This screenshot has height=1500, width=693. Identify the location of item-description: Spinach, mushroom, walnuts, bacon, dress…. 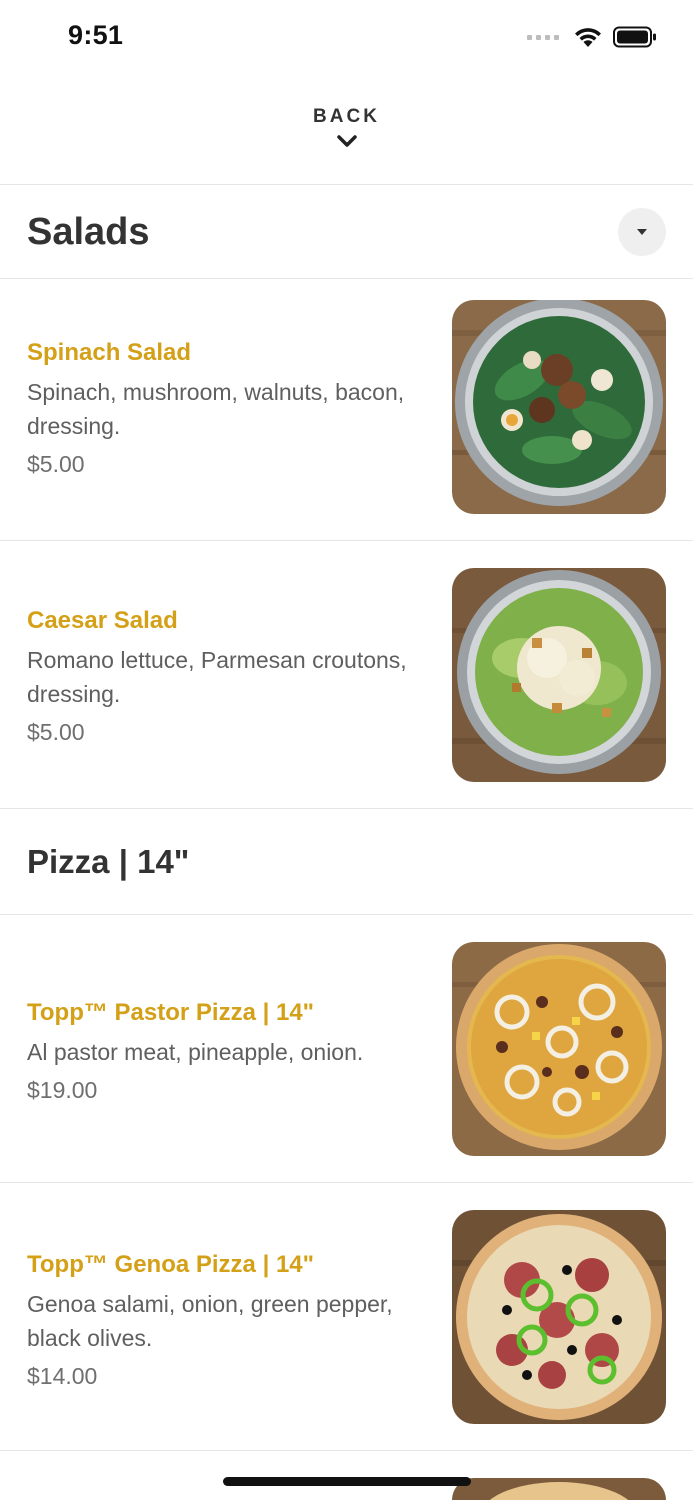
(216, 409).